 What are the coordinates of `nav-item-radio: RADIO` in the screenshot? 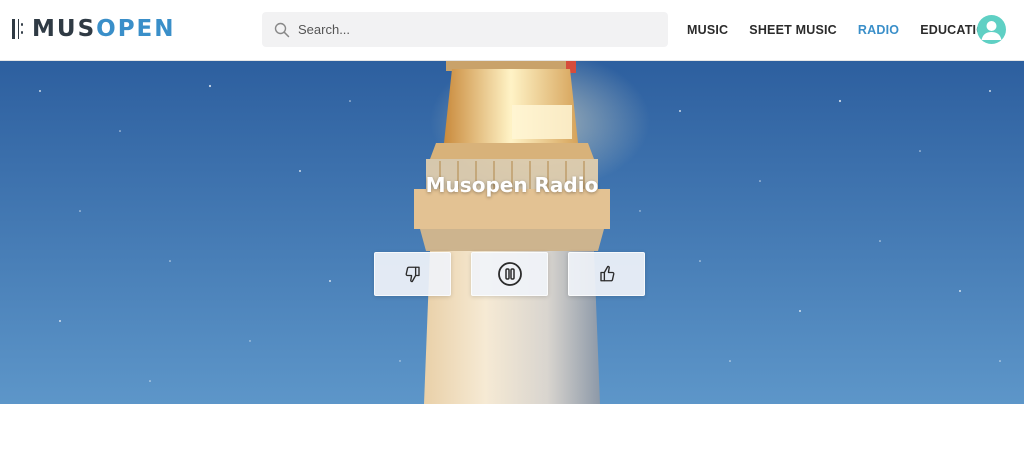 It's located at (878, 30).